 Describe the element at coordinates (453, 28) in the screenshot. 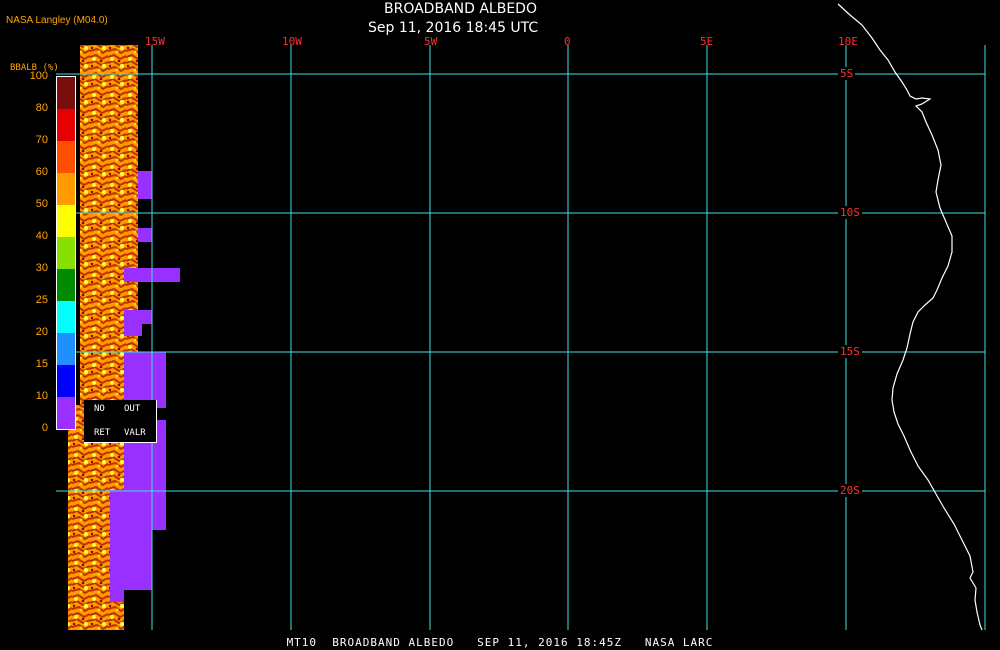

I see `map-datetime: Sep 11, 2016 18:45 UTC` at that location.